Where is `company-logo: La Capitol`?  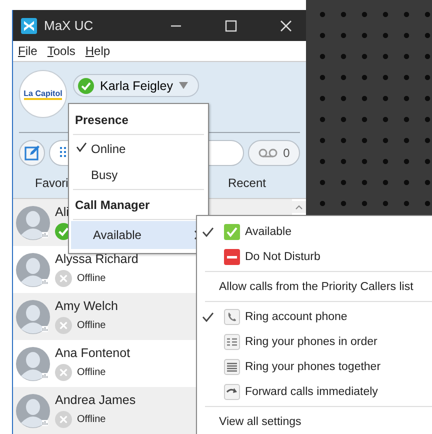 company-logo: La Capitol is located at coordinates (43, 94).